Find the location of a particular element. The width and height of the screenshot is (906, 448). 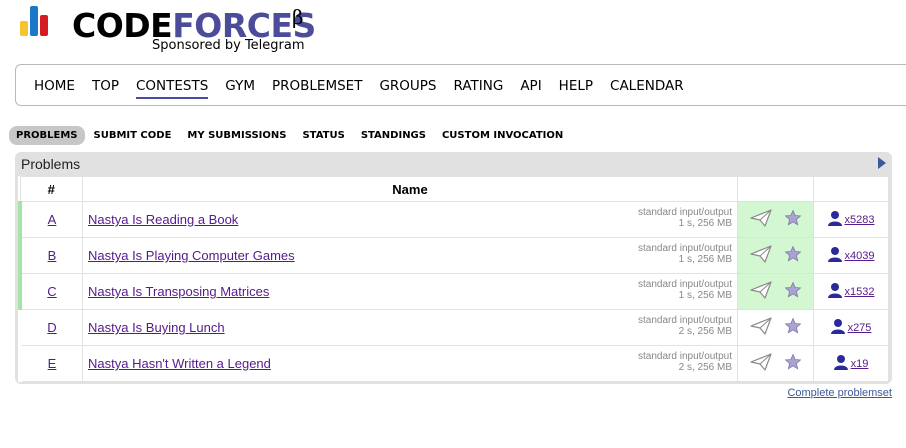

contest-menu-standings: STANDINGS is located at coordinates (393, 135).